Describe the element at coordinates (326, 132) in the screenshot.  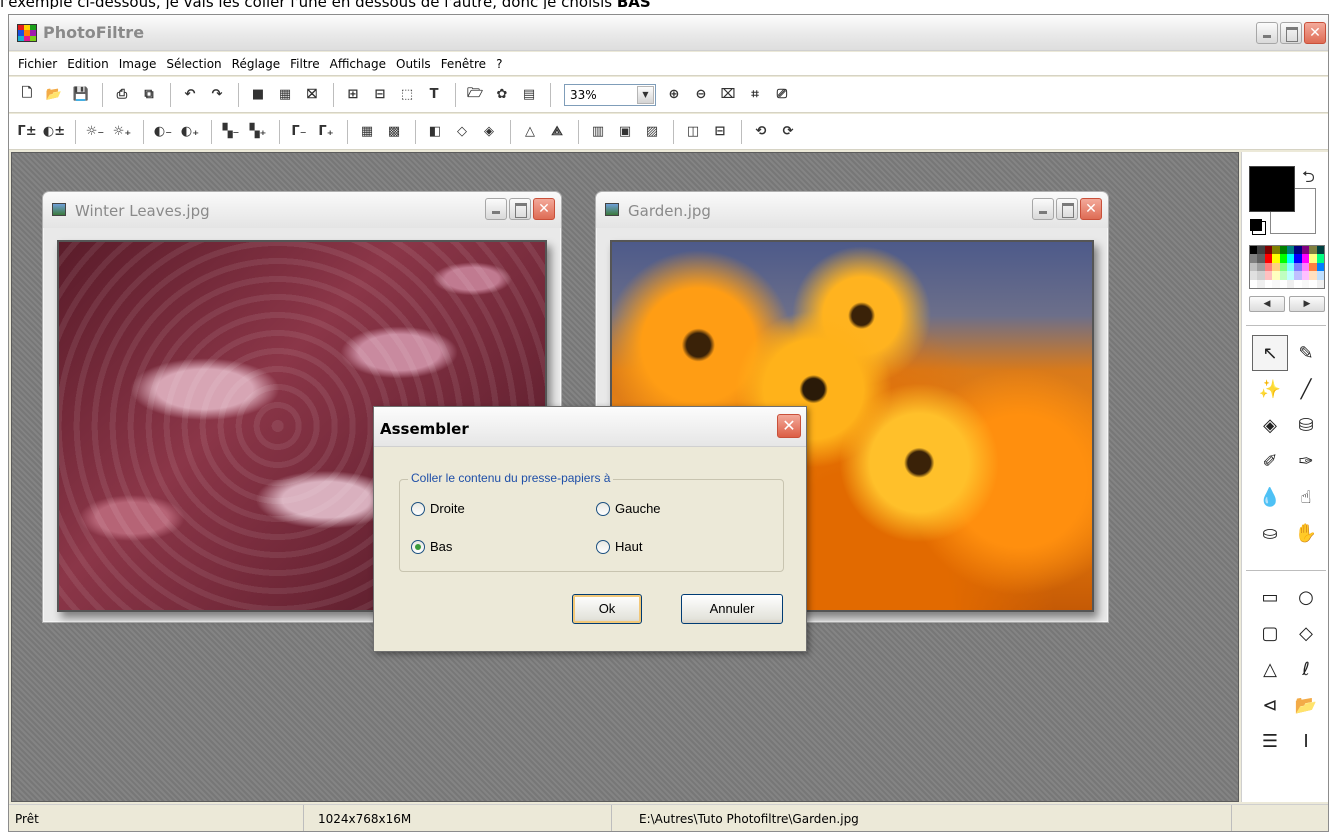
I see `gamma-plus-icon: Γ₊` at that location.